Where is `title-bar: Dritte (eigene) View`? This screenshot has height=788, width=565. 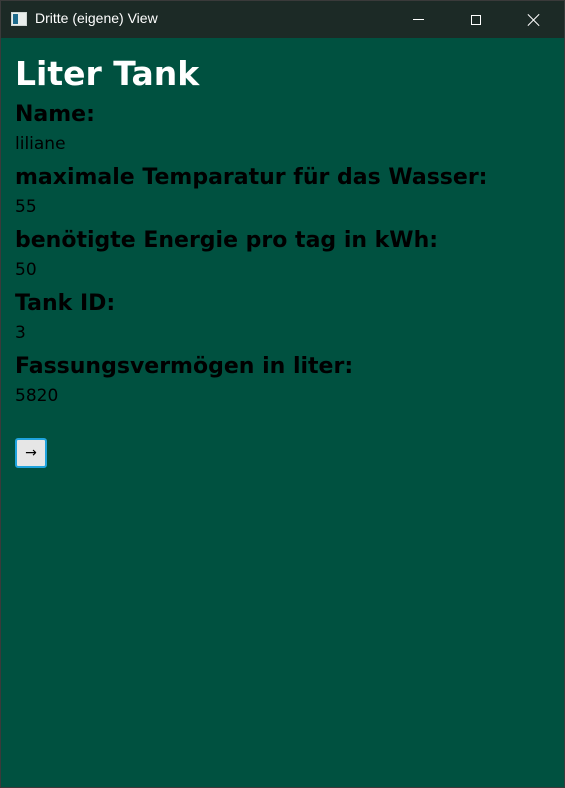 title-bar: Dritte (eigene) View is located at coordinates (282, 19).